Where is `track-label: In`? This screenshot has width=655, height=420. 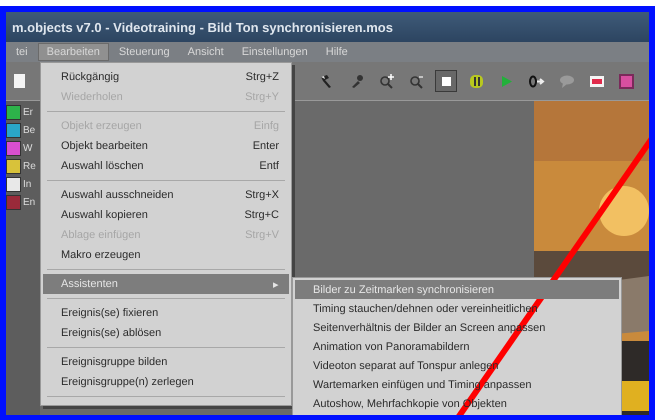
track-label: In is located at coordinates (27, 184).